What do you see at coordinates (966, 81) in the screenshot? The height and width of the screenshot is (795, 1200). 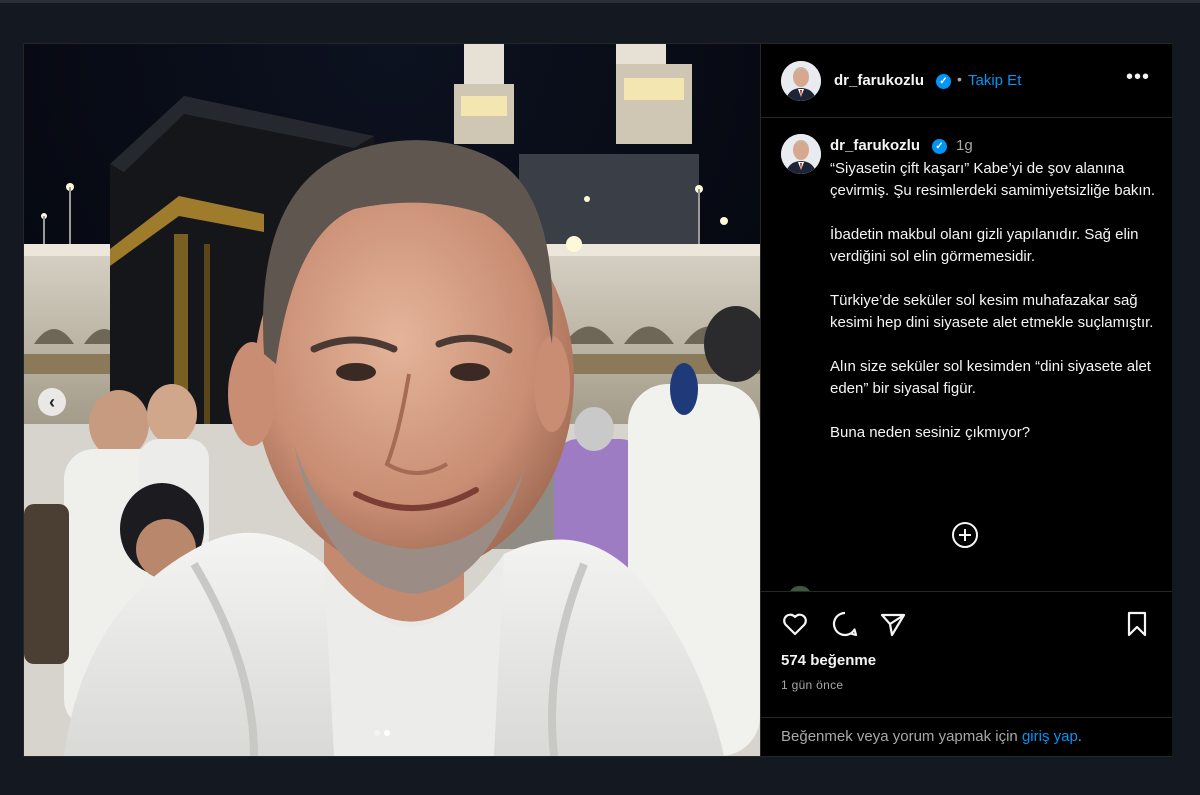 I see `post-header: dr_farukozlu ✓ • Takip Et •••` at bounding box center [966, 81].